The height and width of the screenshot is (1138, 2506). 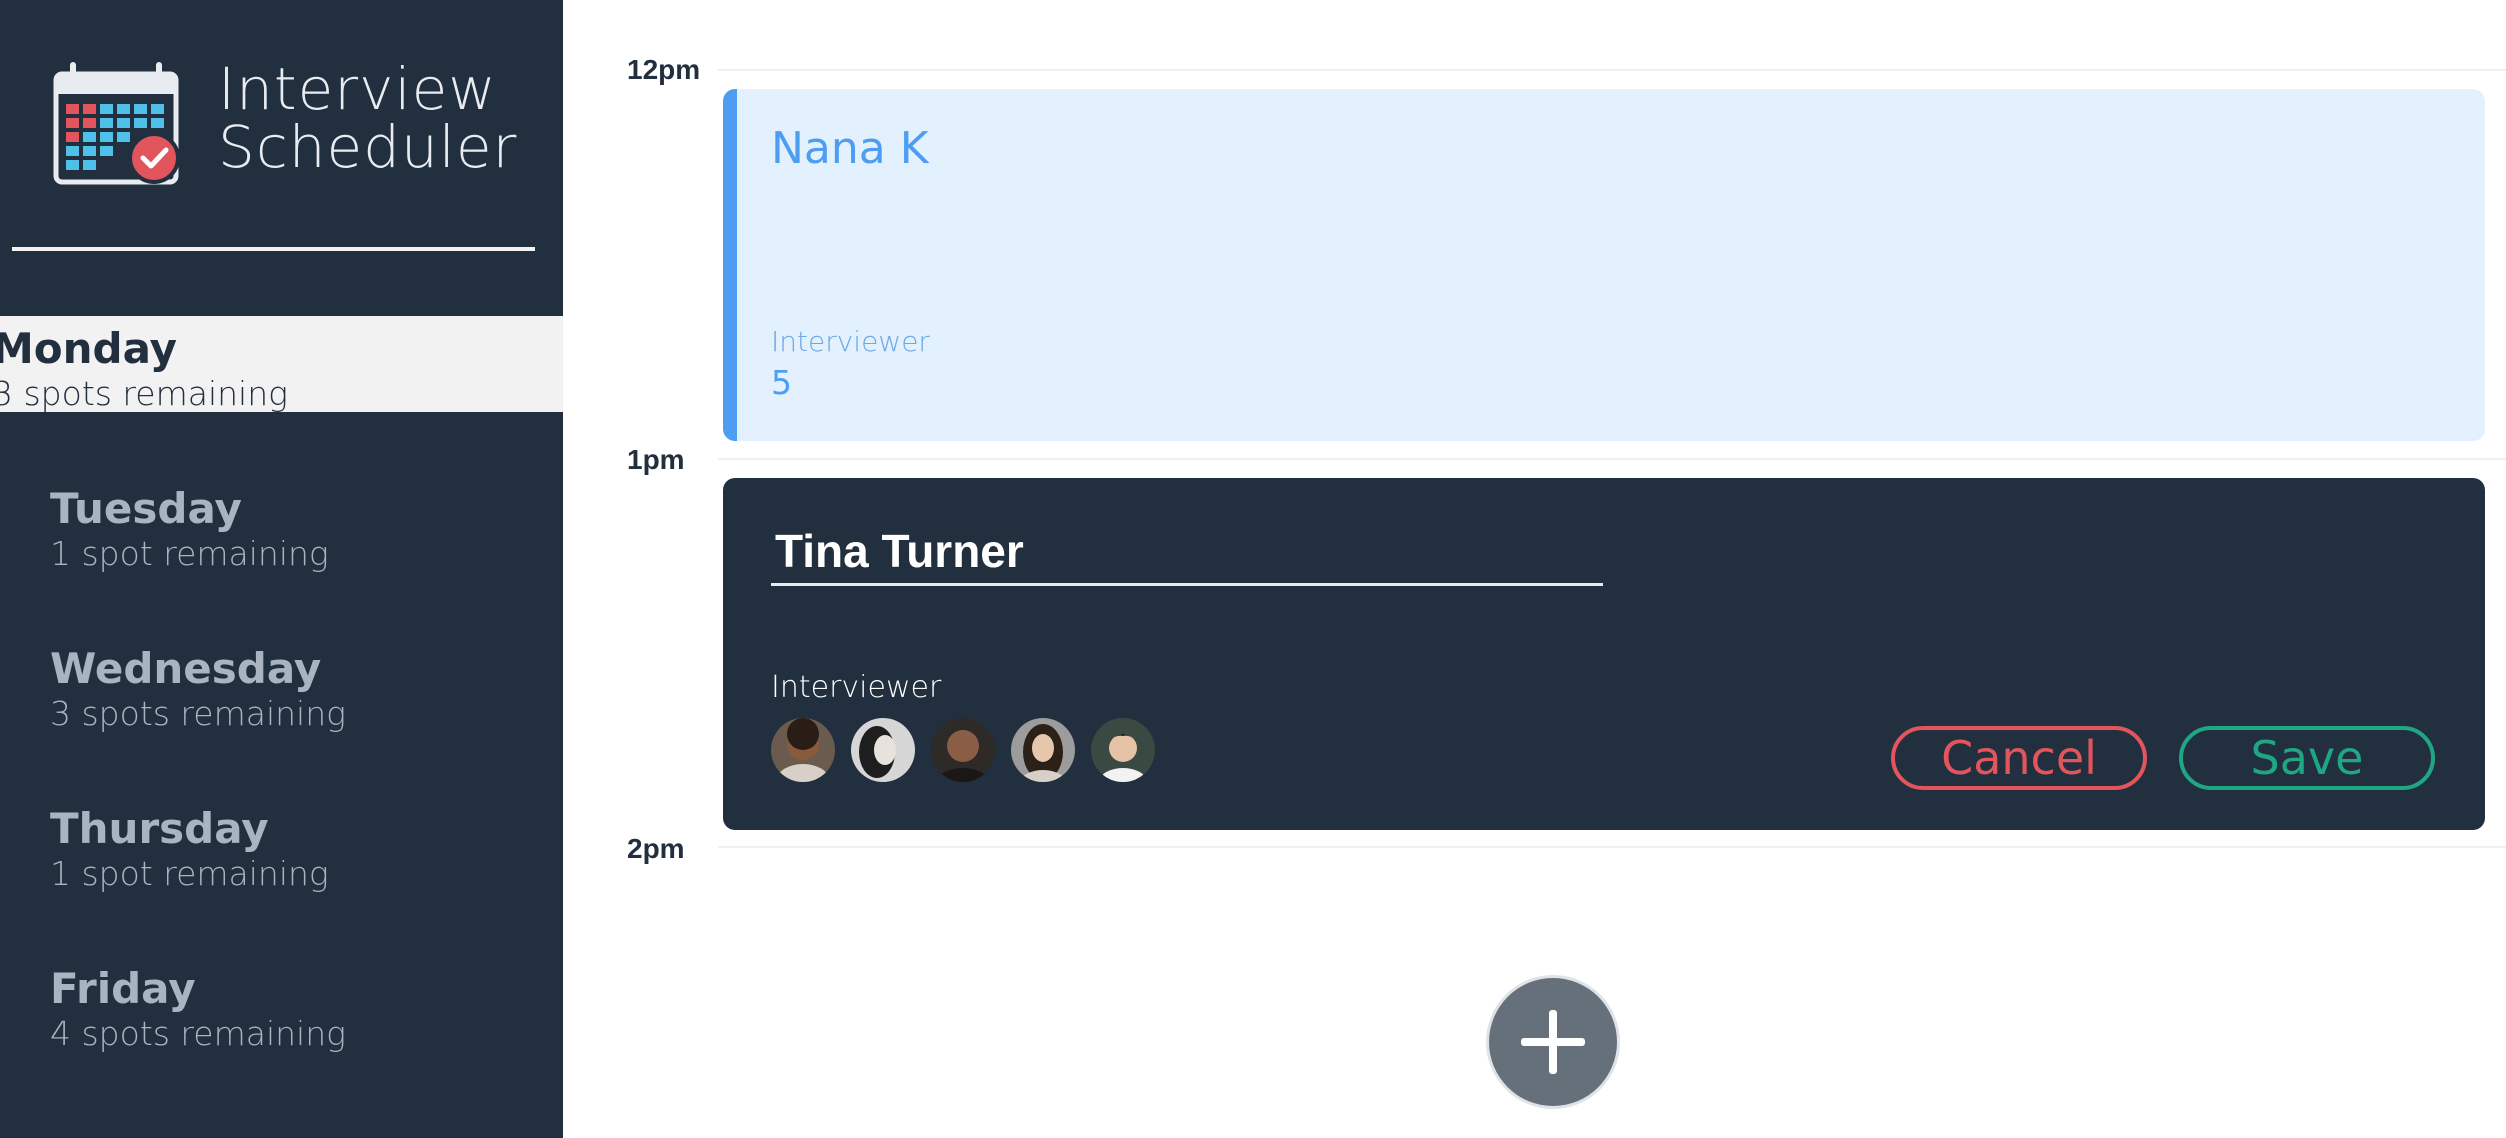 I want to click on time-label-1pm: 1pm, so click(x=656, y=459).